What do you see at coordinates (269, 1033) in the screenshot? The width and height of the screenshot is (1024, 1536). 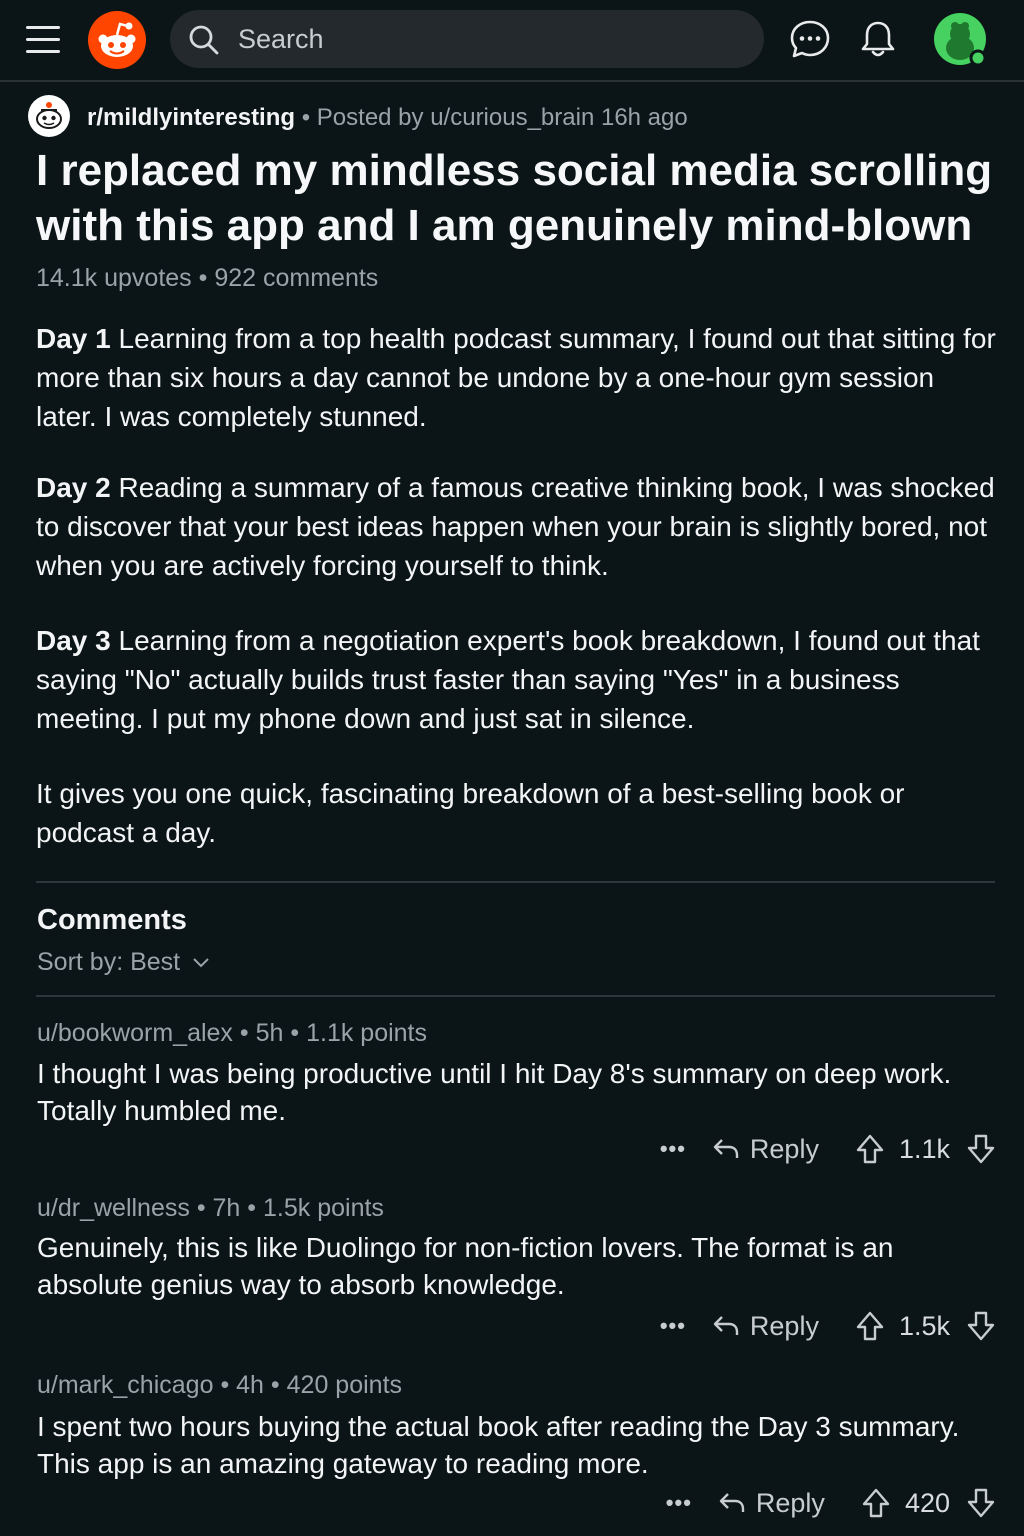 I see `comment-age: 5h` at bounding box center [269, 1033].